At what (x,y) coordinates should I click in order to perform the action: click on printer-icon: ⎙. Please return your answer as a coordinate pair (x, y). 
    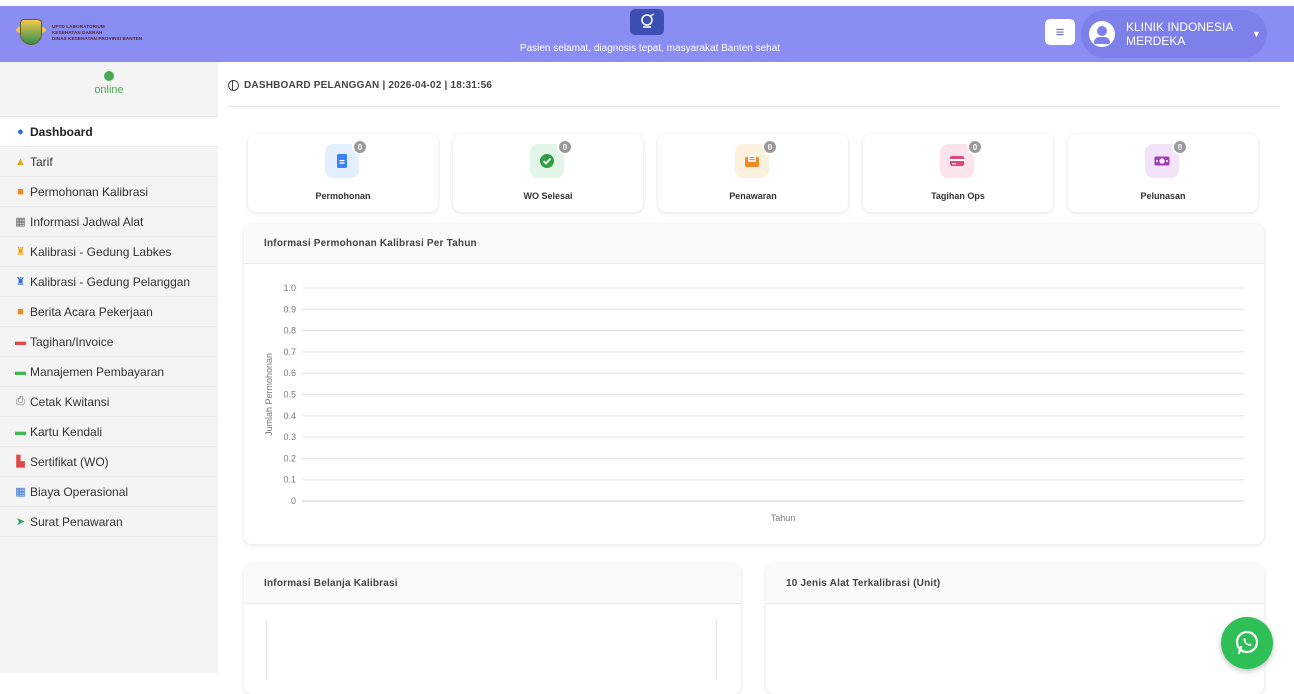
    Looking at the image, I should click on (20, 401).